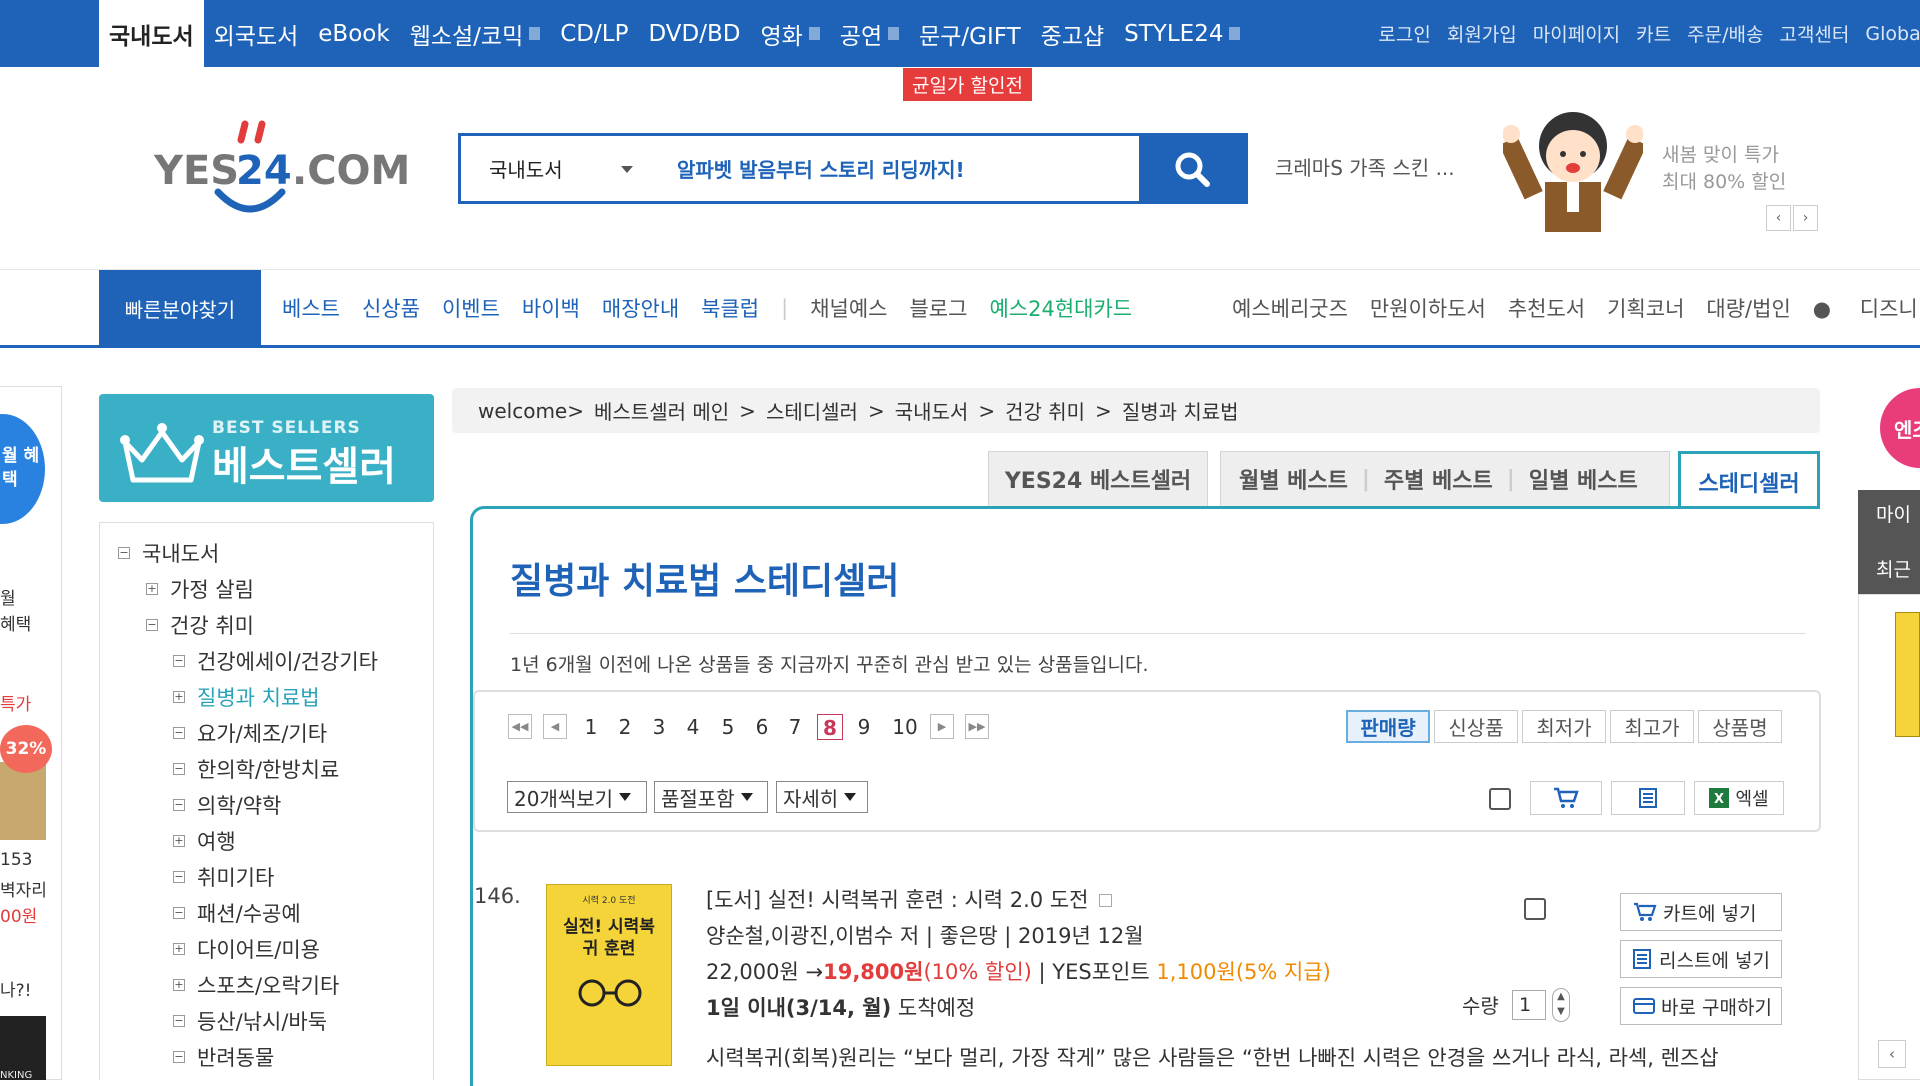 Image resolution: width=1920 pixels, height=1086 pixels. Describe the element at coordinates (223, 877) in the screenshot. I see `tree-item-hobby-etc: − 취미기타` at that location.